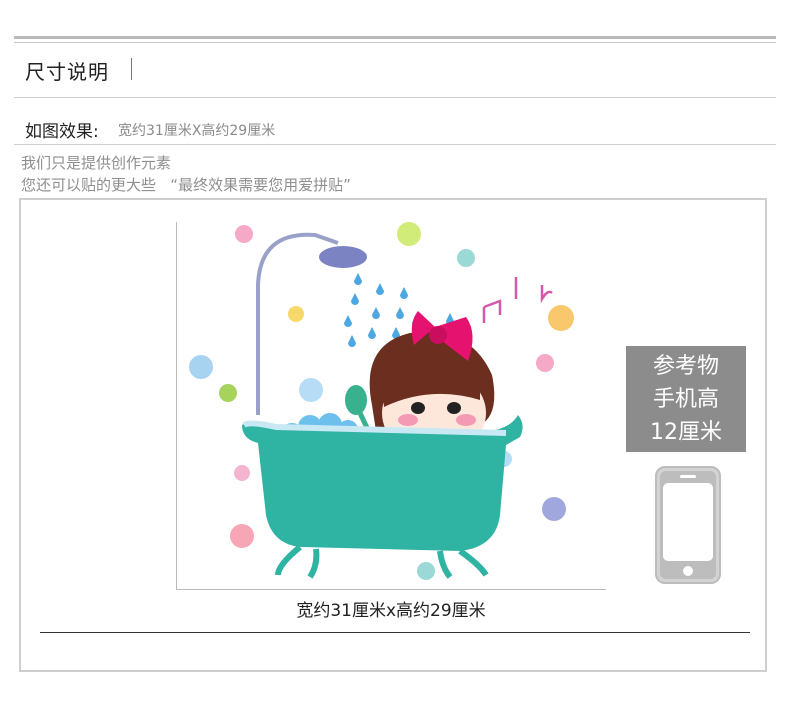  What do you see at coordinates (391, 589) in the screenshot?
I see `measure-axis-horizontal` at bounding box center [391, 589].